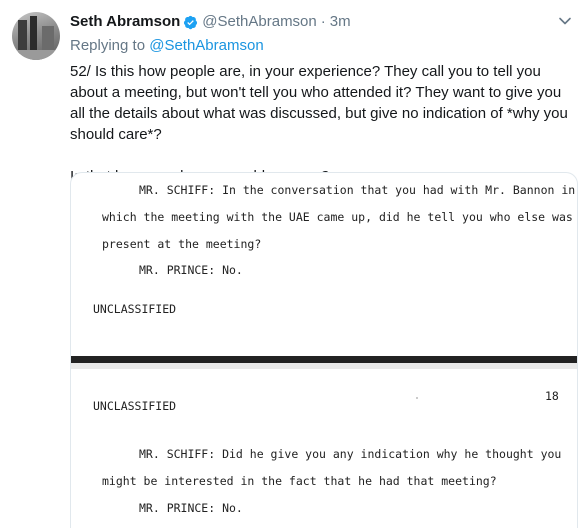 The image size is (582, 528). What do you see at coordinates (324, 359) in the screenshot?
I see `page-separator` at bounding box center [324, 359].